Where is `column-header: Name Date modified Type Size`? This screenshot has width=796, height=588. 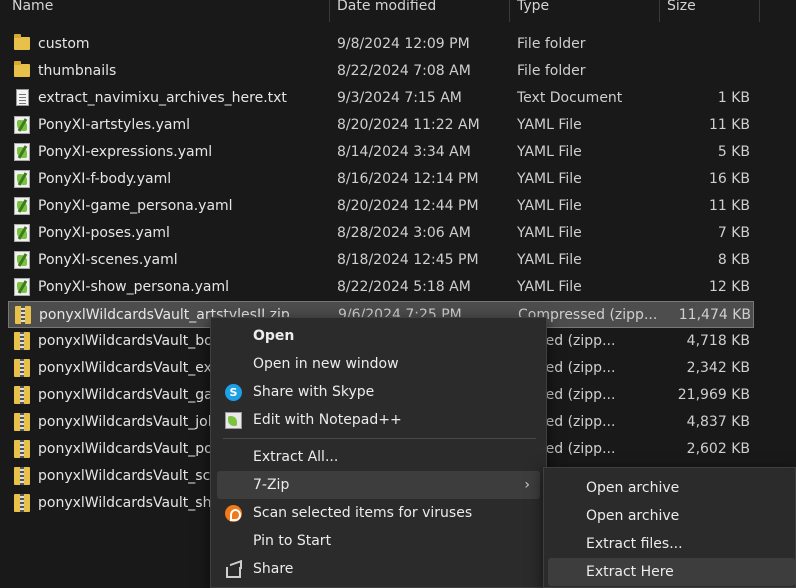 column-header: Name Date modified Type Size is located at coordinates (398, 11).